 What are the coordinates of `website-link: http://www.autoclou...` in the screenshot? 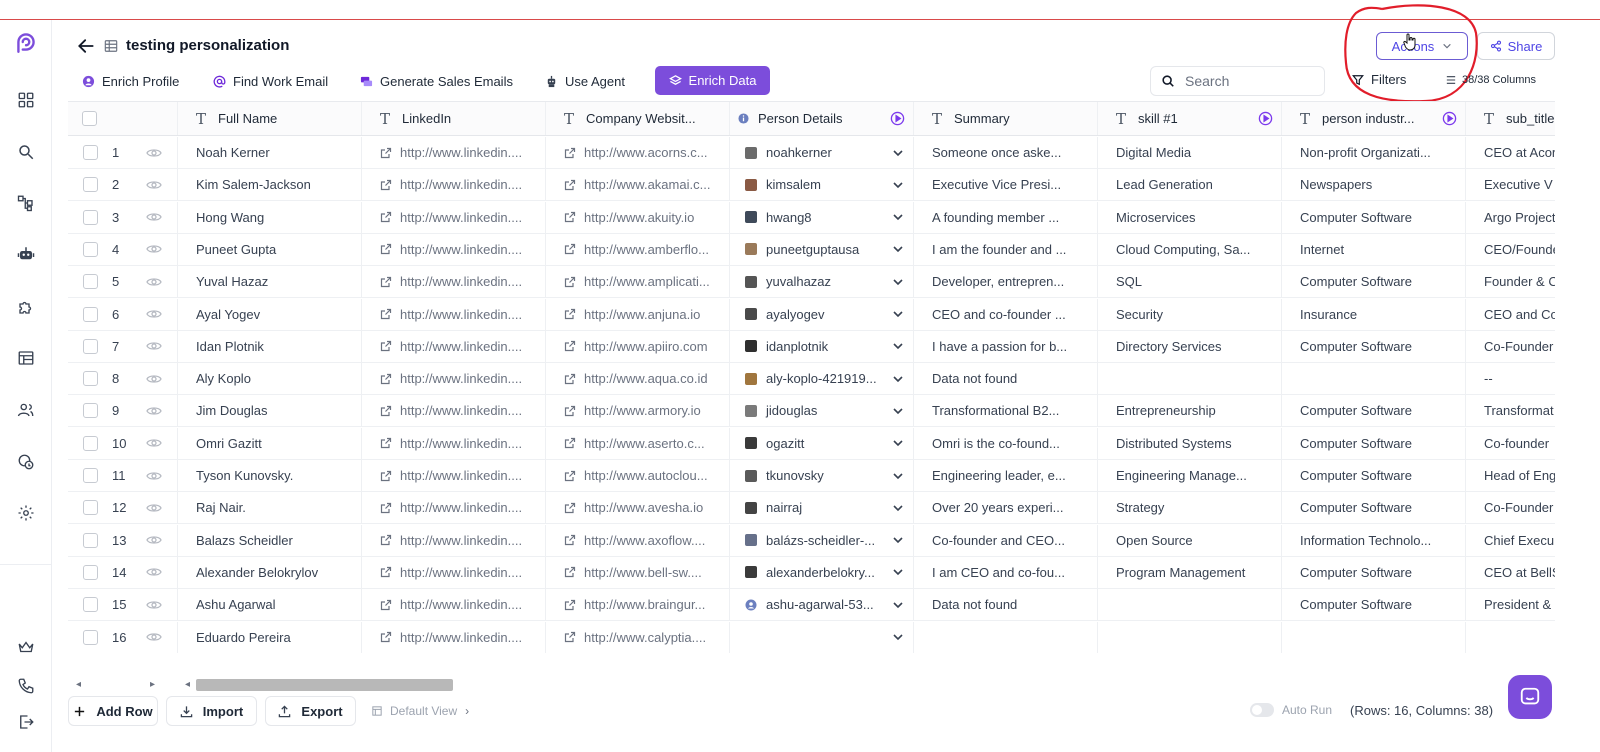 It's located at (646, 475).